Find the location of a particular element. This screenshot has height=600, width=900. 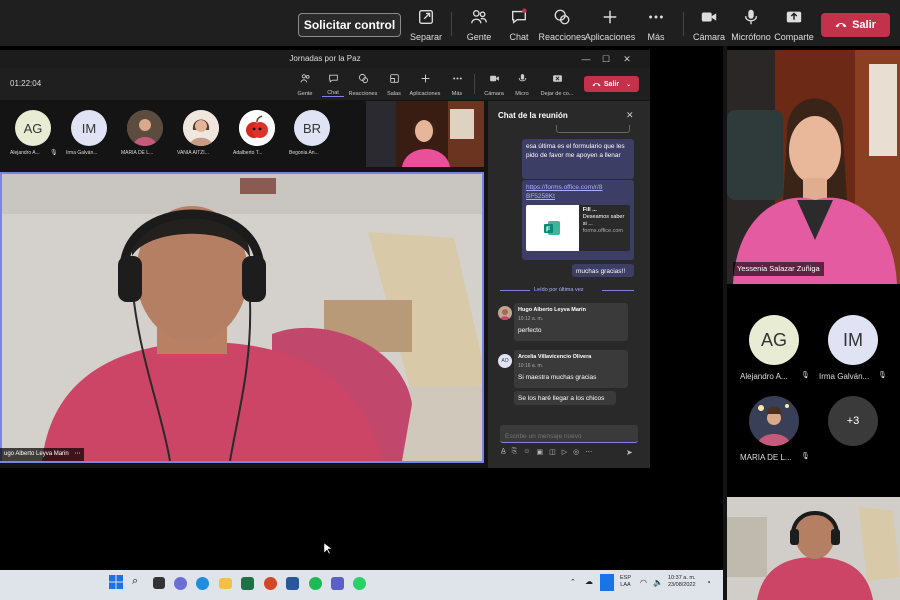

powerpoint-icon is located at coordinates (270, 583).